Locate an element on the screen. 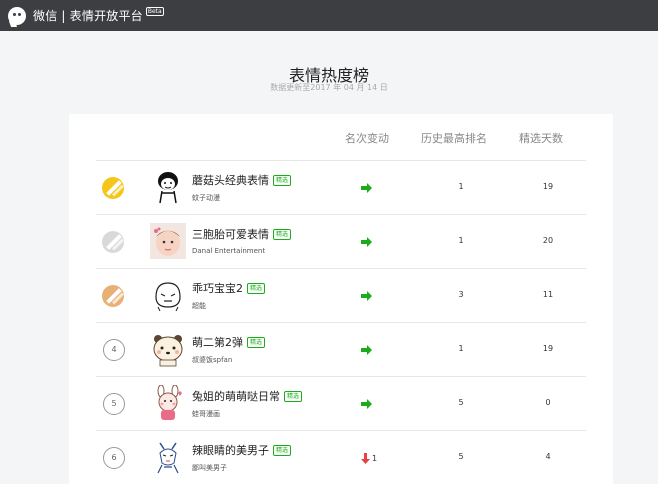 This screenshot has width=658, height=484. table-row: 三胞胎可爱表情 精选 Danal Entertainment 1 20 is located at coordinates (341, 241).